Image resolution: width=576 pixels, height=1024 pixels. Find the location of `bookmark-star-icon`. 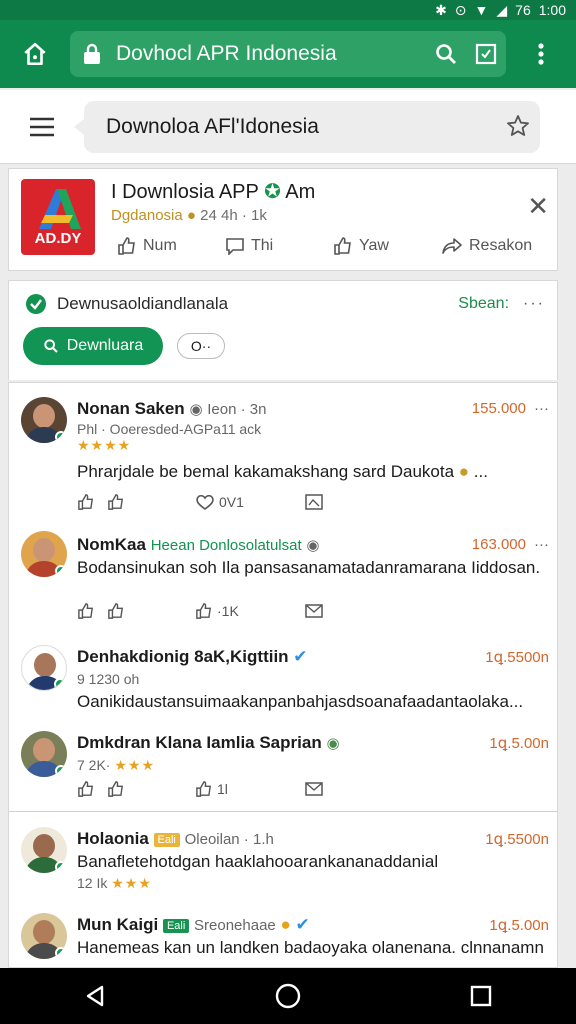

bookmark-star-icon is located at coordinates (518, 126).